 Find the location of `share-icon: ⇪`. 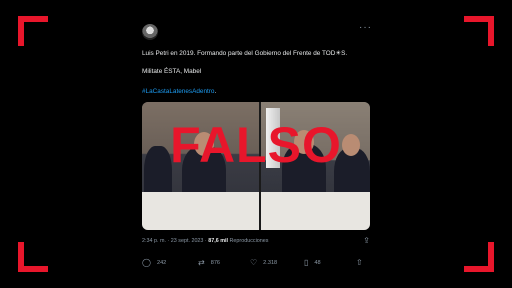

share-icon: ⇪ is located at coordinates (366, 240).